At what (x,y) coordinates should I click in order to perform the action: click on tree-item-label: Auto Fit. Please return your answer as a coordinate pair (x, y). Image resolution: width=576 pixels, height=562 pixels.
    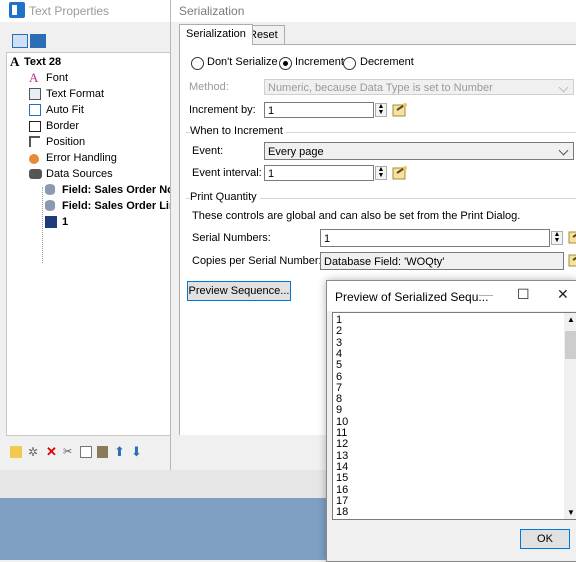
    Looking at the image, I should click on (65, 110).